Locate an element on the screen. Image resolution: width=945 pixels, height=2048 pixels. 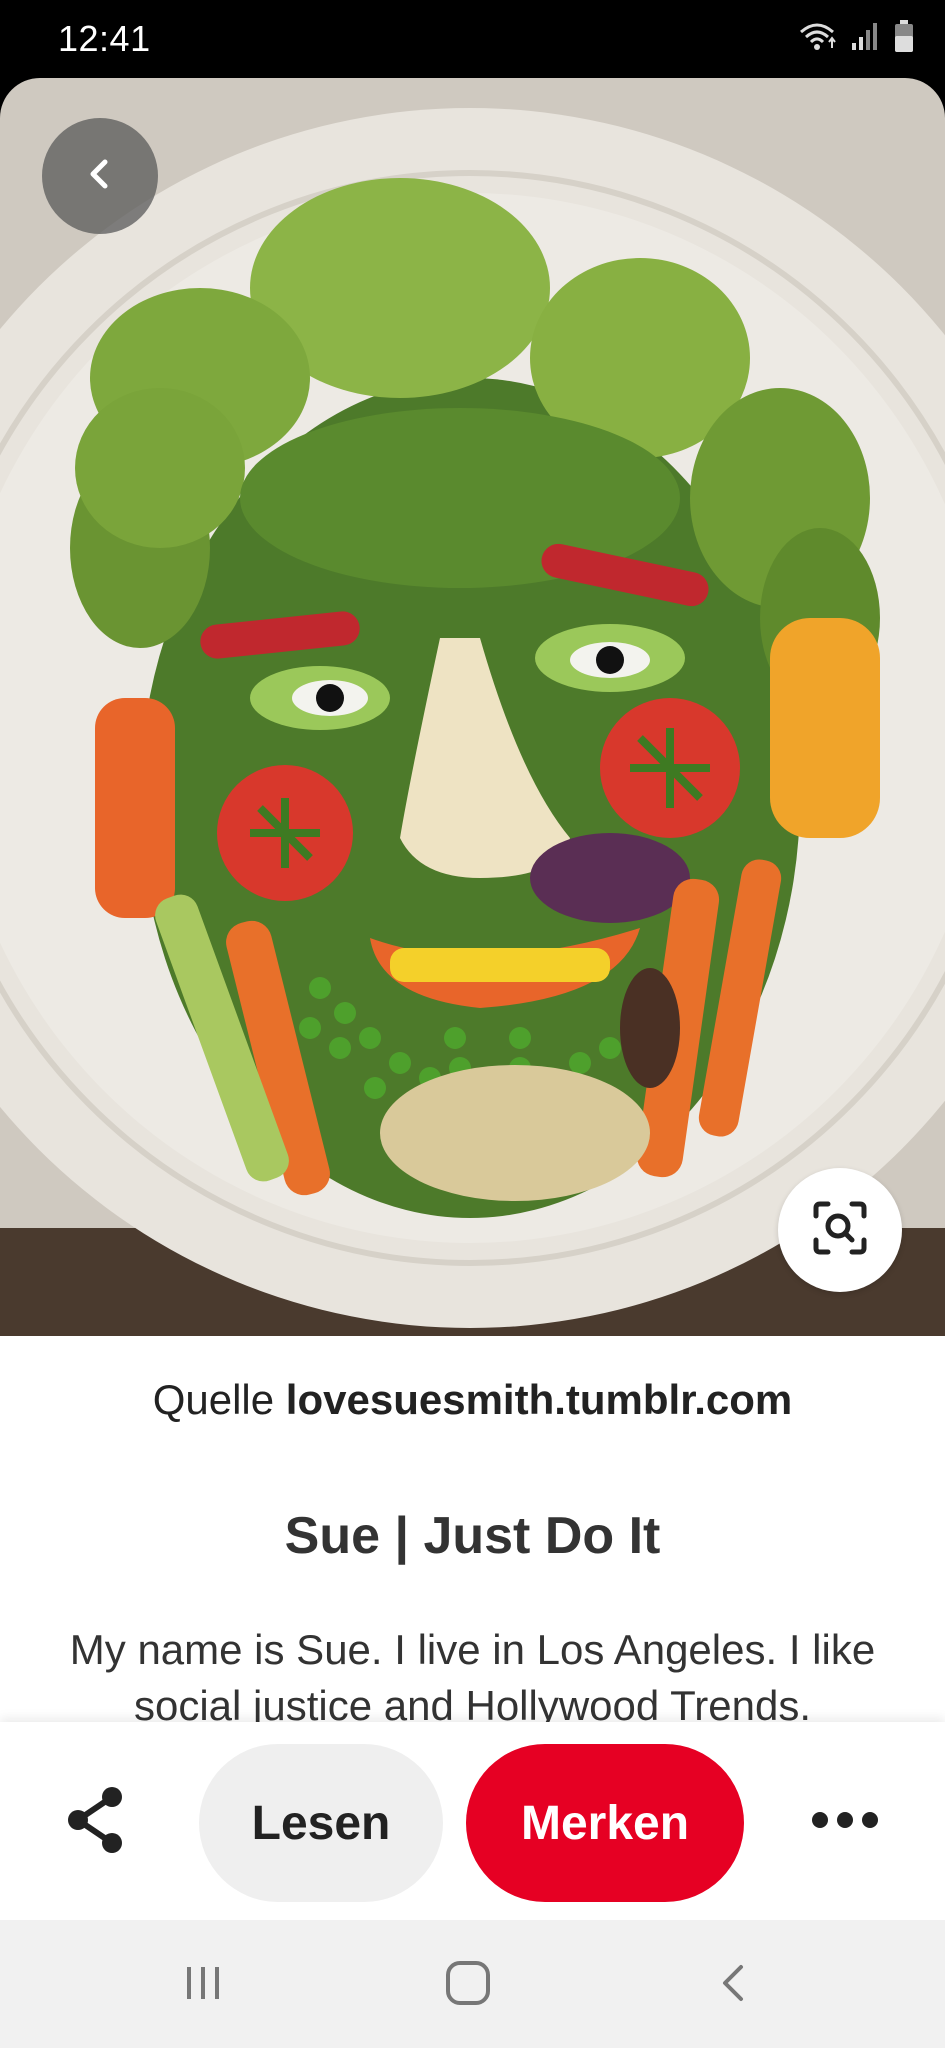
home-button is located at coordinates (468, 1985).